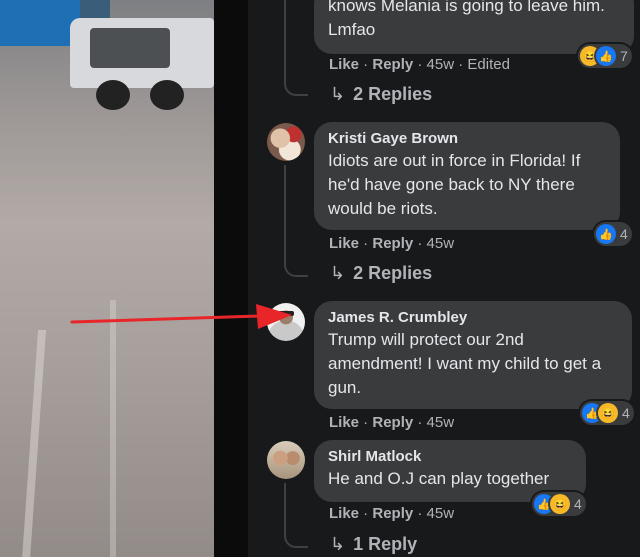 Image resolution: width=640 pixels, height=557 pixels. I want to click on view-replies-link: ↳ 1 Reply, so click(373, 544).